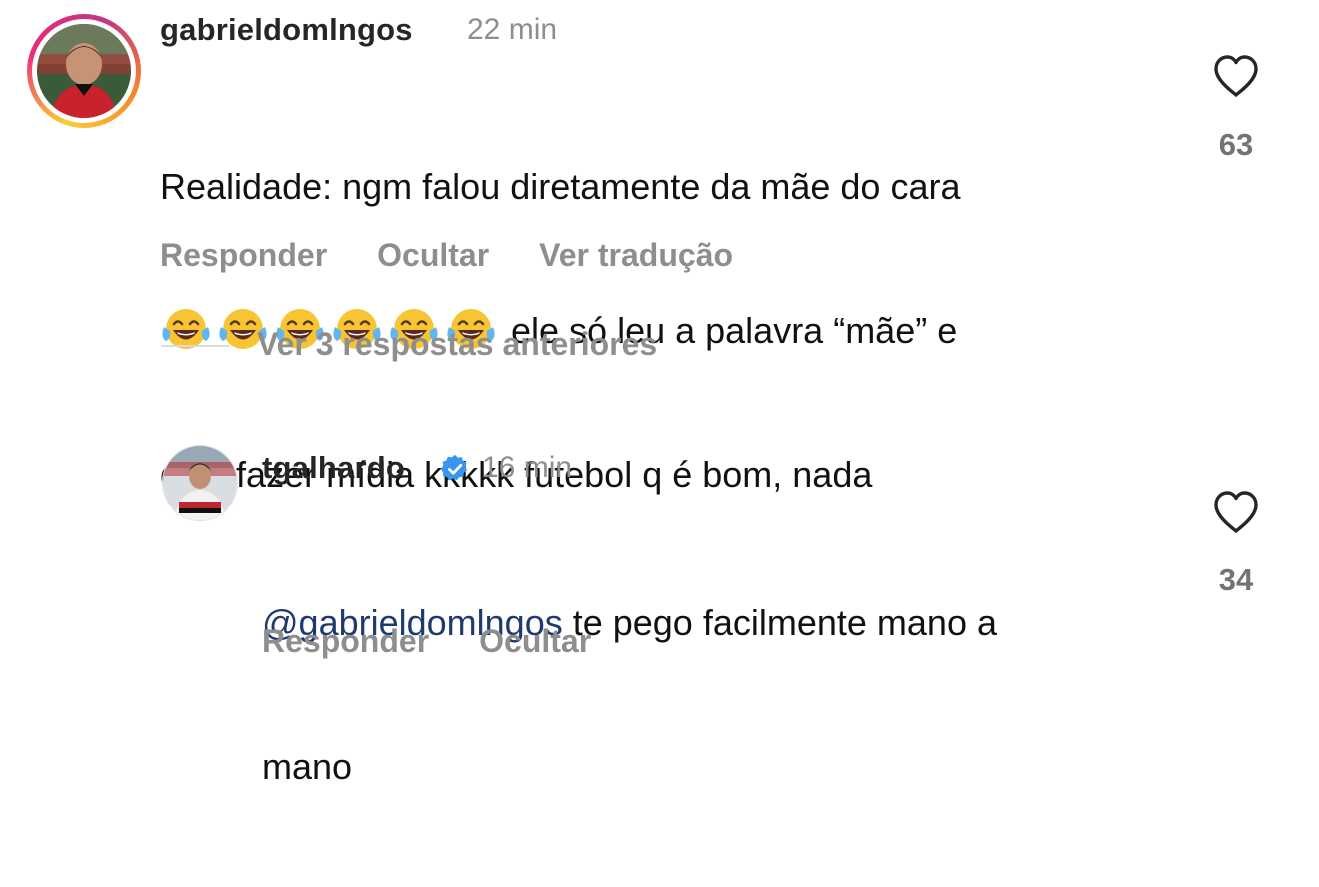 This screenshot has height=887, width=1319. I want to click on like-count: 63, so click(1236, 144).